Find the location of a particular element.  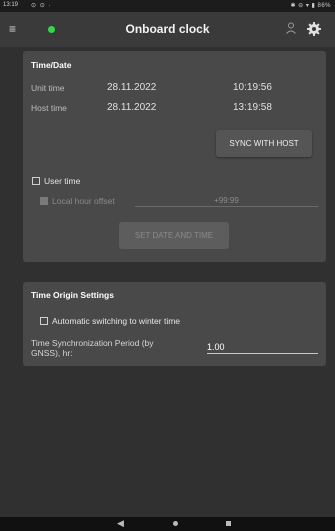

sync-with-host-button: SYNC WITH HOST is located at coordinates (264, 143).